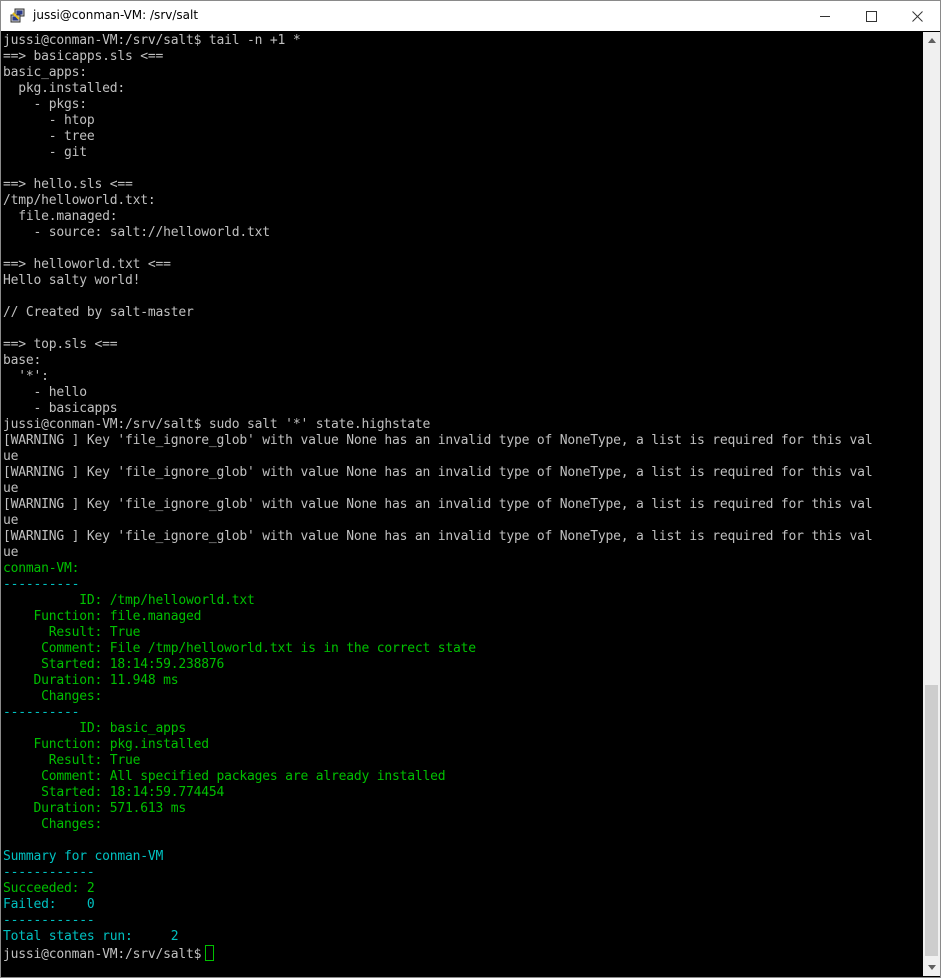  What do you see at coordinates (60, 344) in the screenshot?
I see `terminal-line: ==> top.sls <==` at bounding box center [60, 344].